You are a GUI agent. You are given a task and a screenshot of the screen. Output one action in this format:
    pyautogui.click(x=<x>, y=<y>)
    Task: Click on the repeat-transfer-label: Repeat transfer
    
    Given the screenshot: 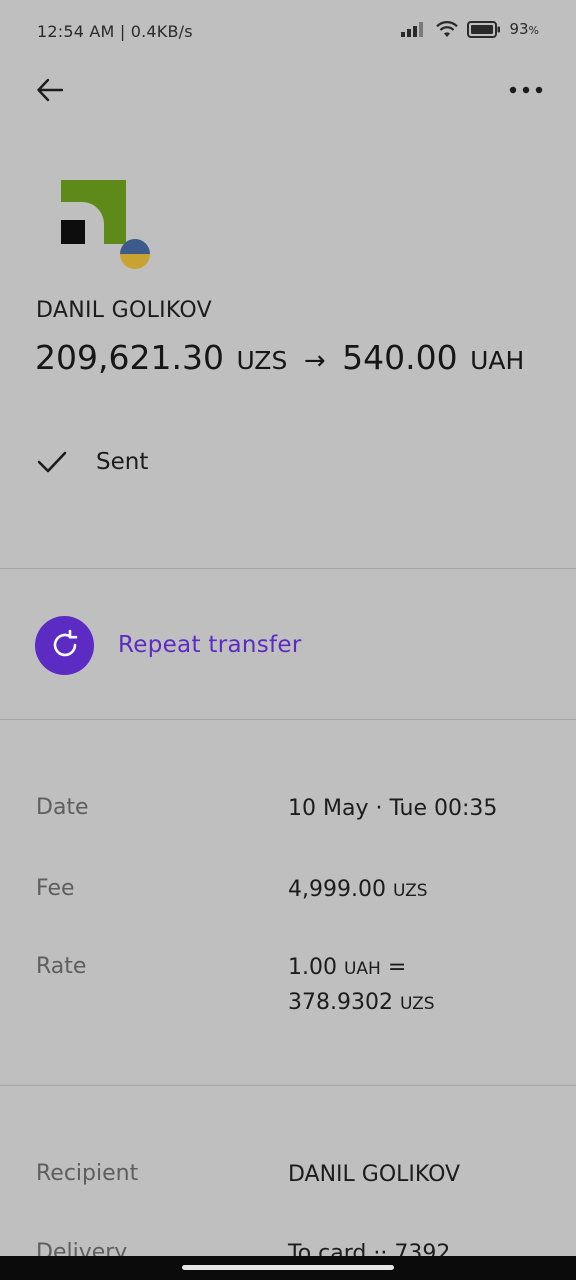 What is the action you would take?
    pyautogui.click(x=210, y=645)
    